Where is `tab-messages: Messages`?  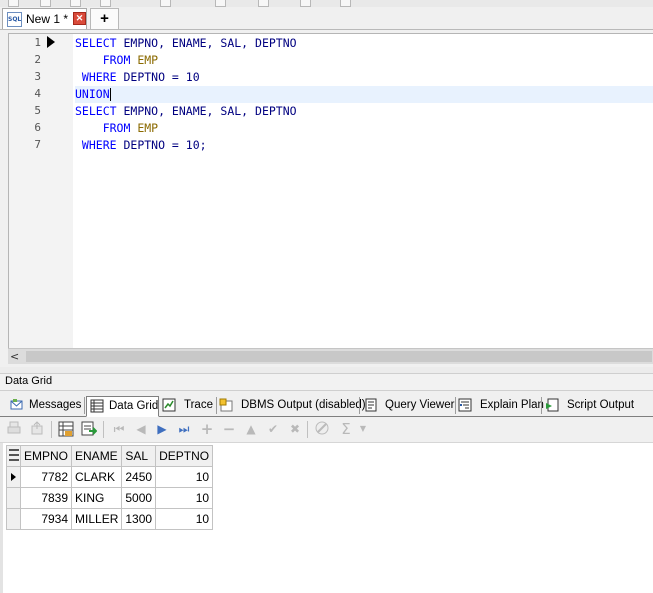
tab-messages: Messages is located at coordinates (46, 405).